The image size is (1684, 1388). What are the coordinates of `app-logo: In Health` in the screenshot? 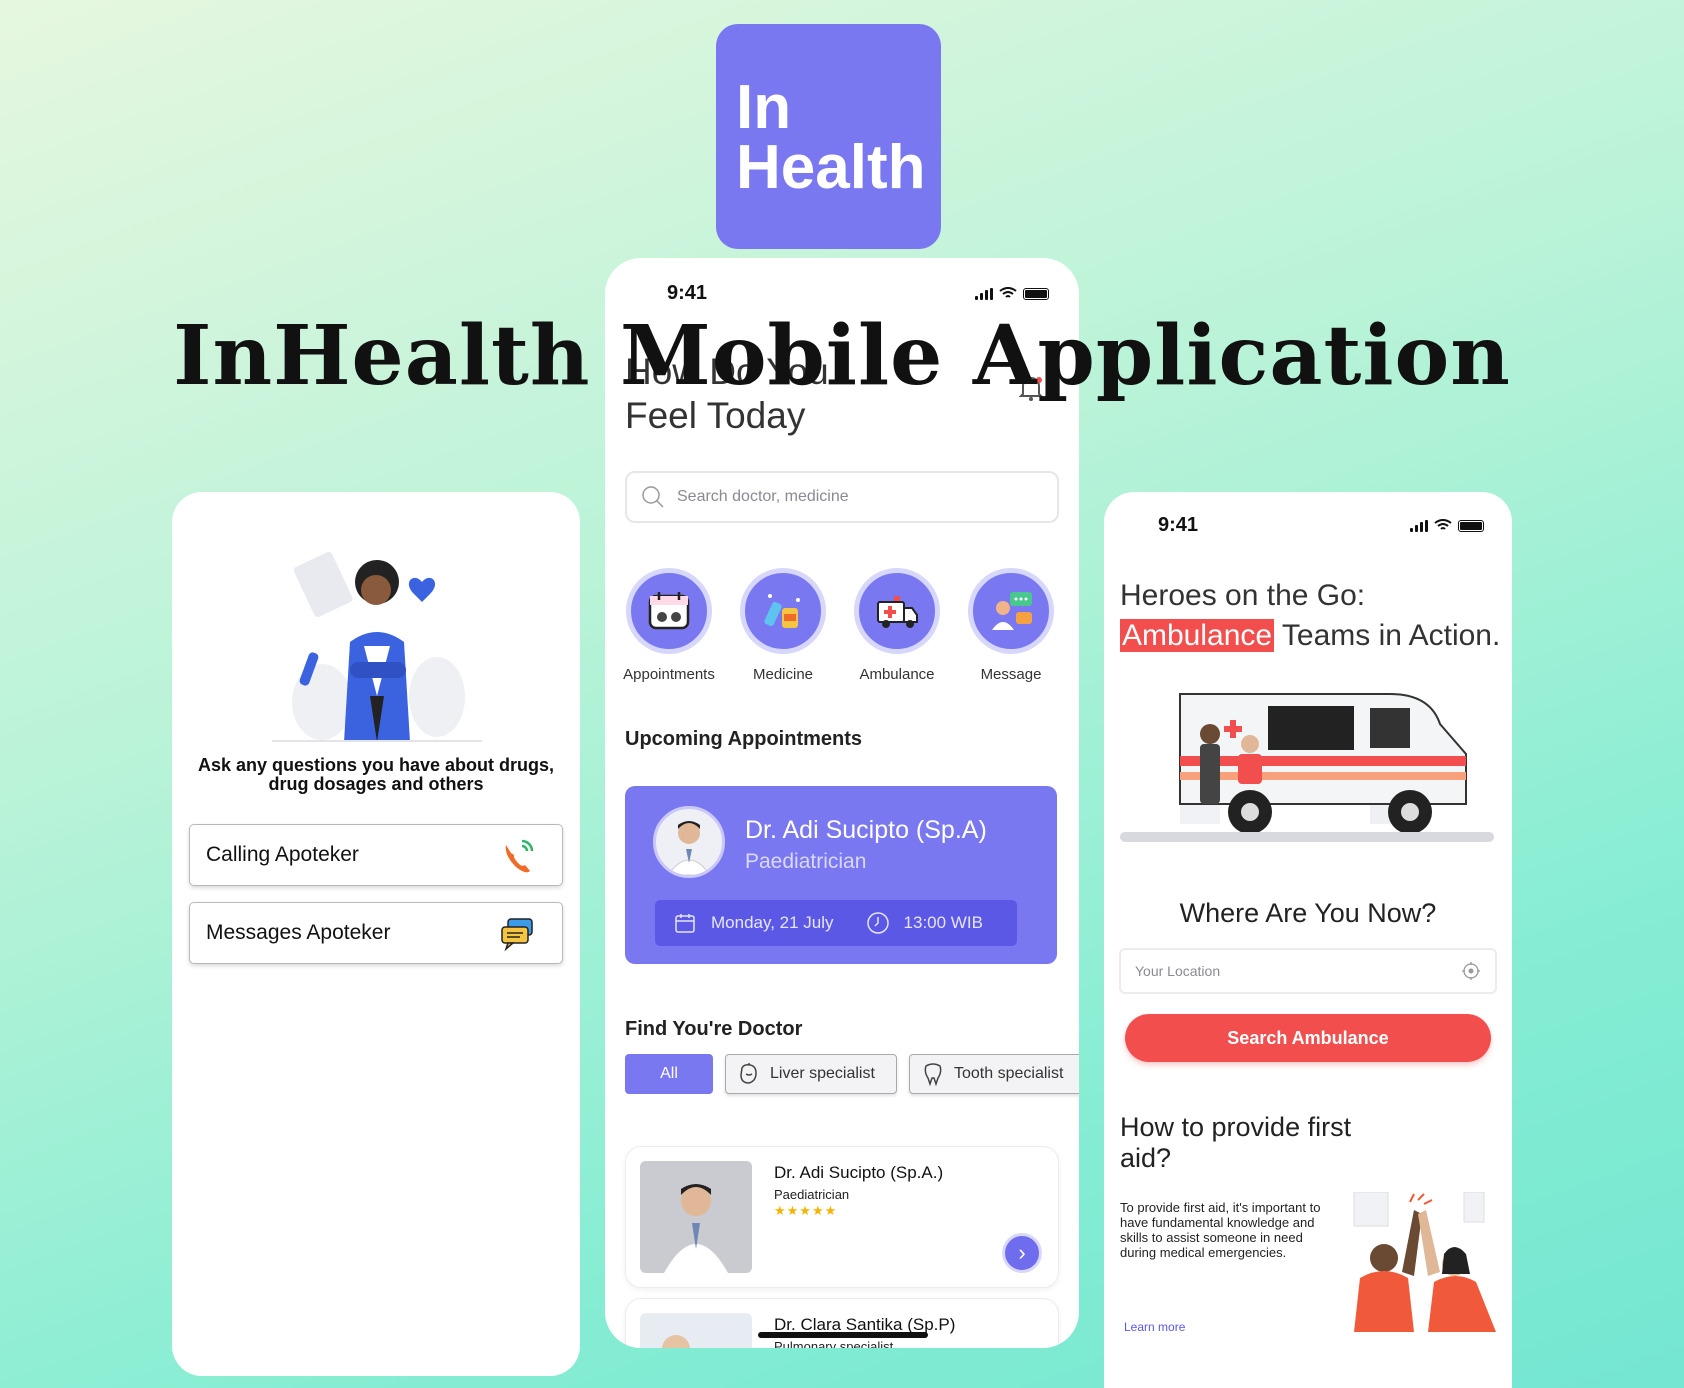 It's located at (828, 136).